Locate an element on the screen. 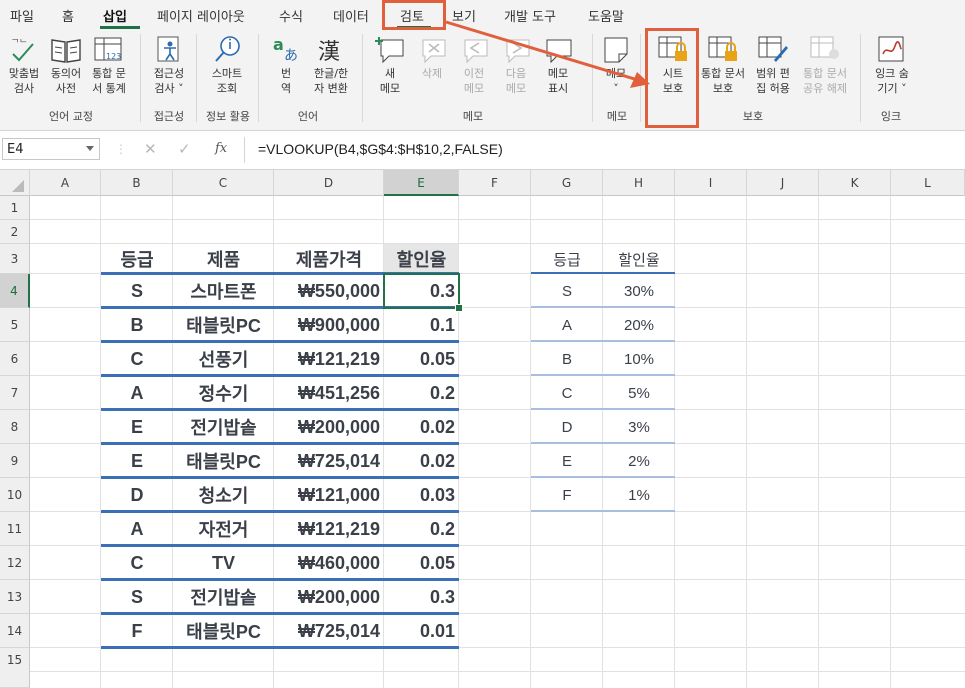  col-header-d: D is located at coordinates (329, 183).